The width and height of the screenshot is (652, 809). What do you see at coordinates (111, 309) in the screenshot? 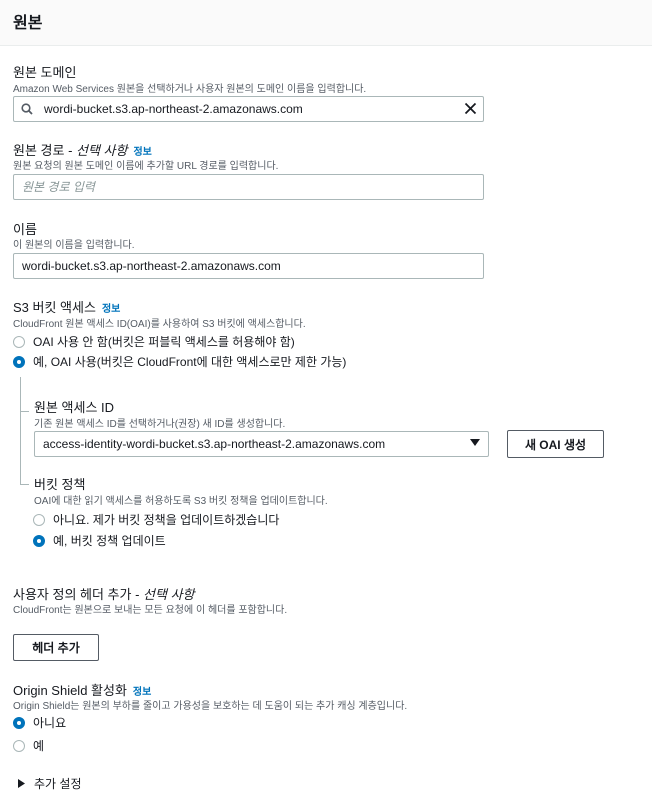
I see `s3-access-info-link: 정보` at bounding box center [111, 309].